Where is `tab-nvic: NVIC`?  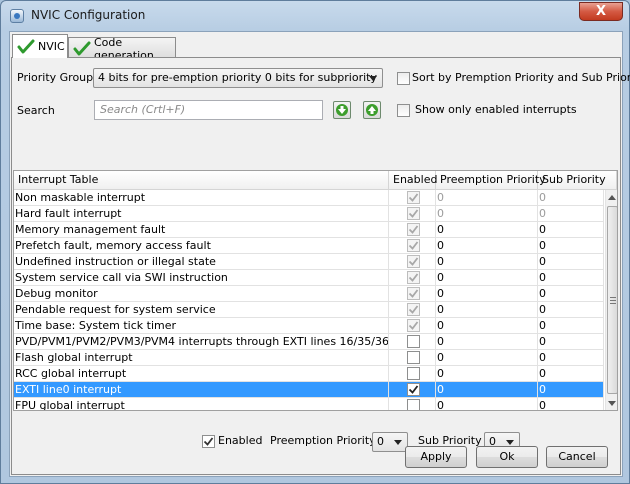
tab-nvic: NVIC is located at coordinates (40, 46).